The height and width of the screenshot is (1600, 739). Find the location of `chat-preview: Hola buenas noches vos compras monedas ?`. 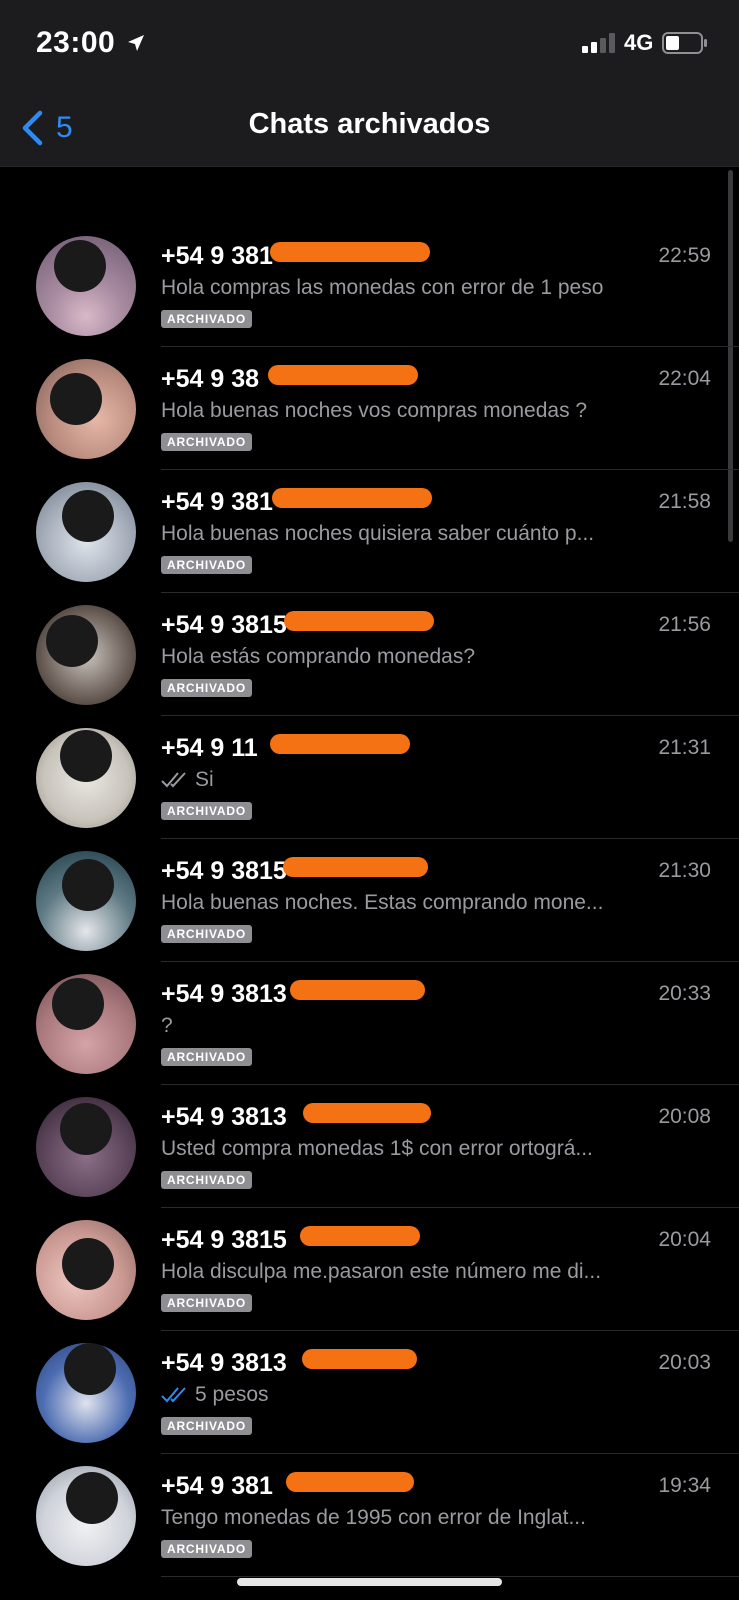

chat-preview: Hola buenas noches vos compras monedas ? is located at coordinates (374, 411).